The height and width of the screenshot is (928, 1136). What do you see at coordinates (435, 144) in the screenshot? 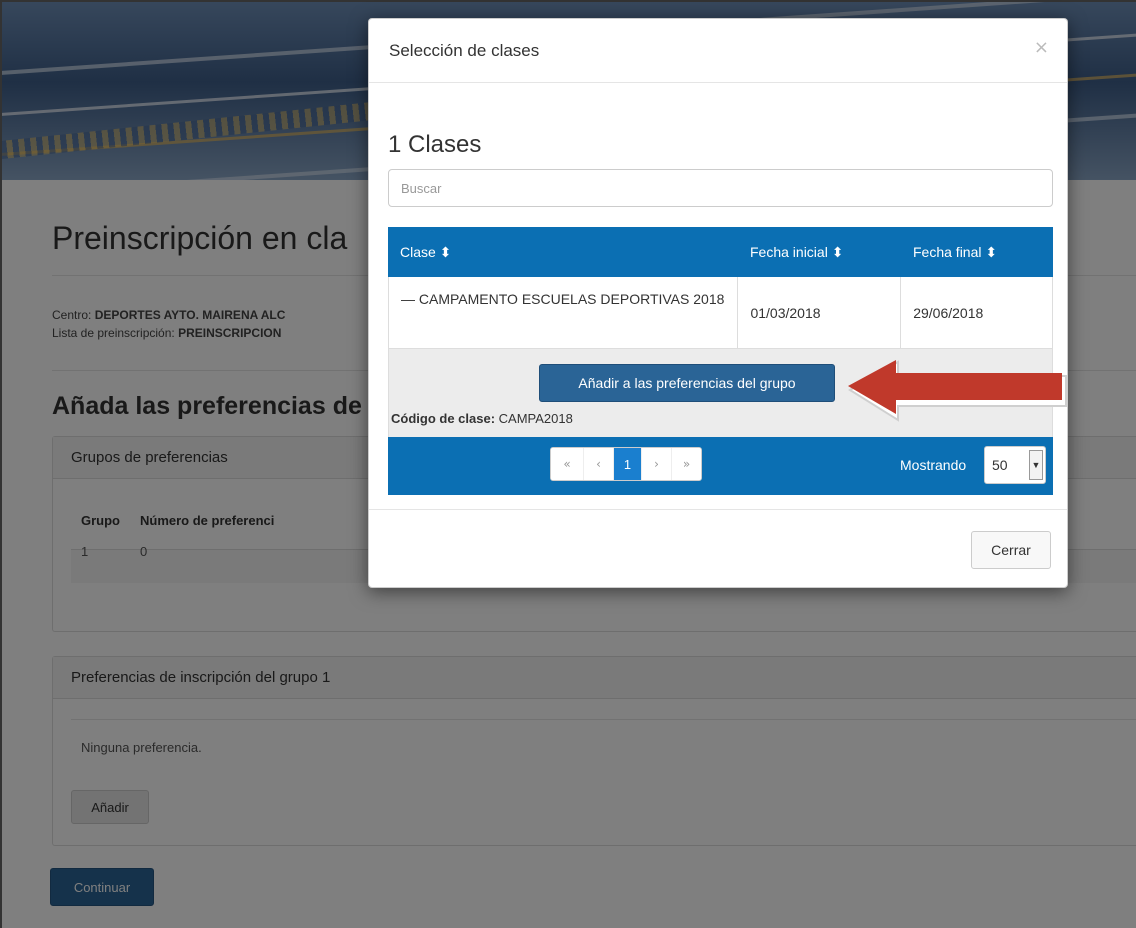
I see `class-count: 1 Clases` at bounding box center [435, 144].